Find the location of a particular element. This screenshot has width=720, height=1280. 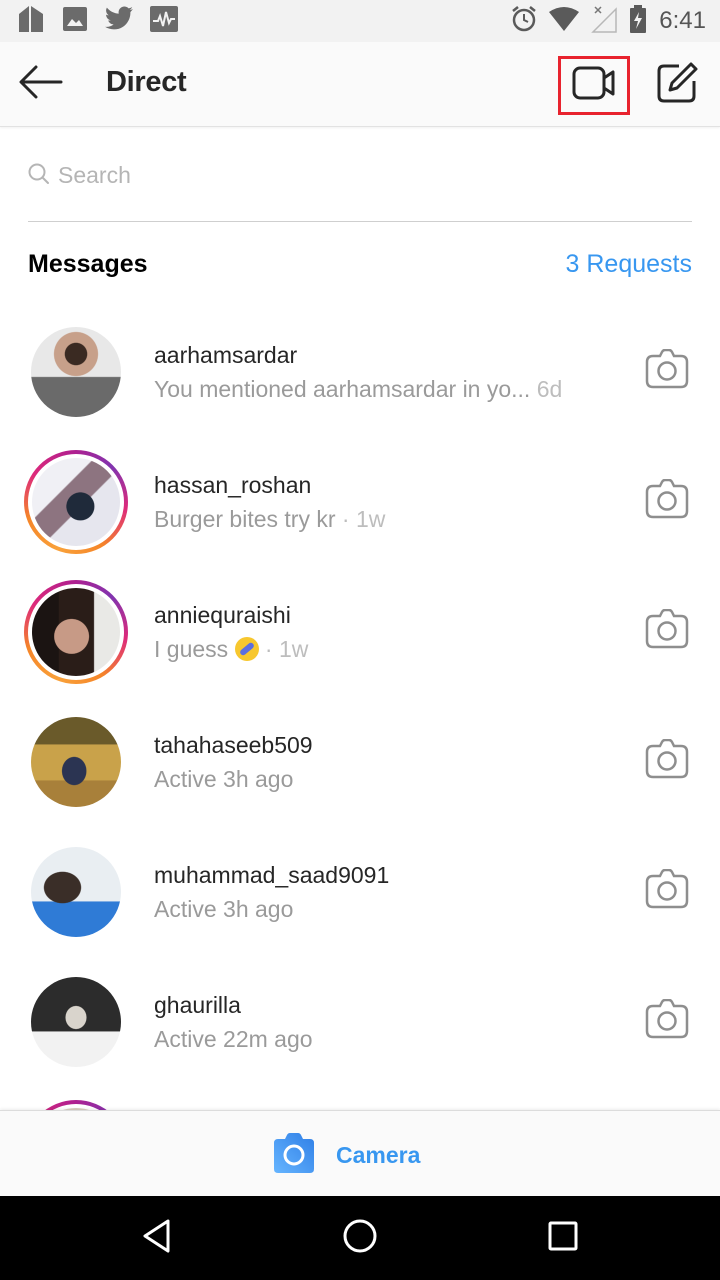

search-bar is located at coordinates (360, 186).